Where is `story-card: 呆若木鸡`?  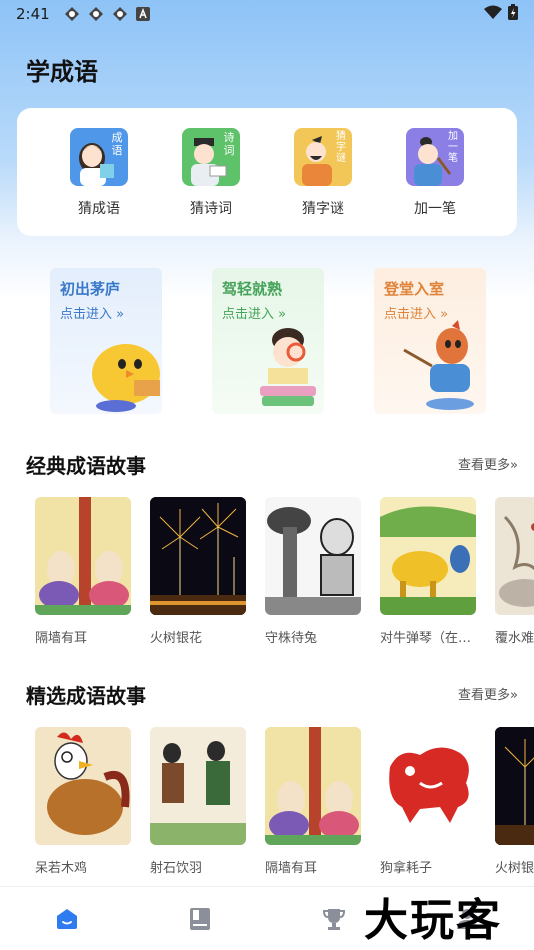 story-card: 呆若木鸡 is located at coordinates (83, 807).